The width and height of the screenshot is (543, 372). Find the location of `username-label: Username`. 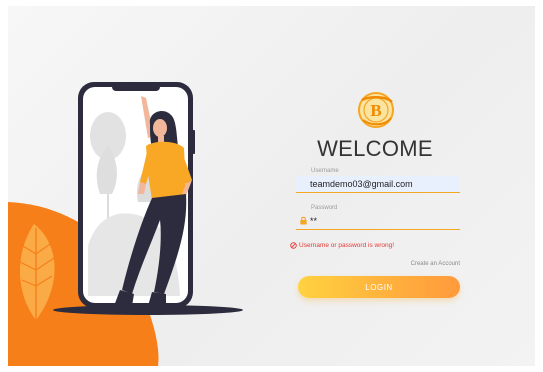

username-label: Username is located at coordinates (325, 171).